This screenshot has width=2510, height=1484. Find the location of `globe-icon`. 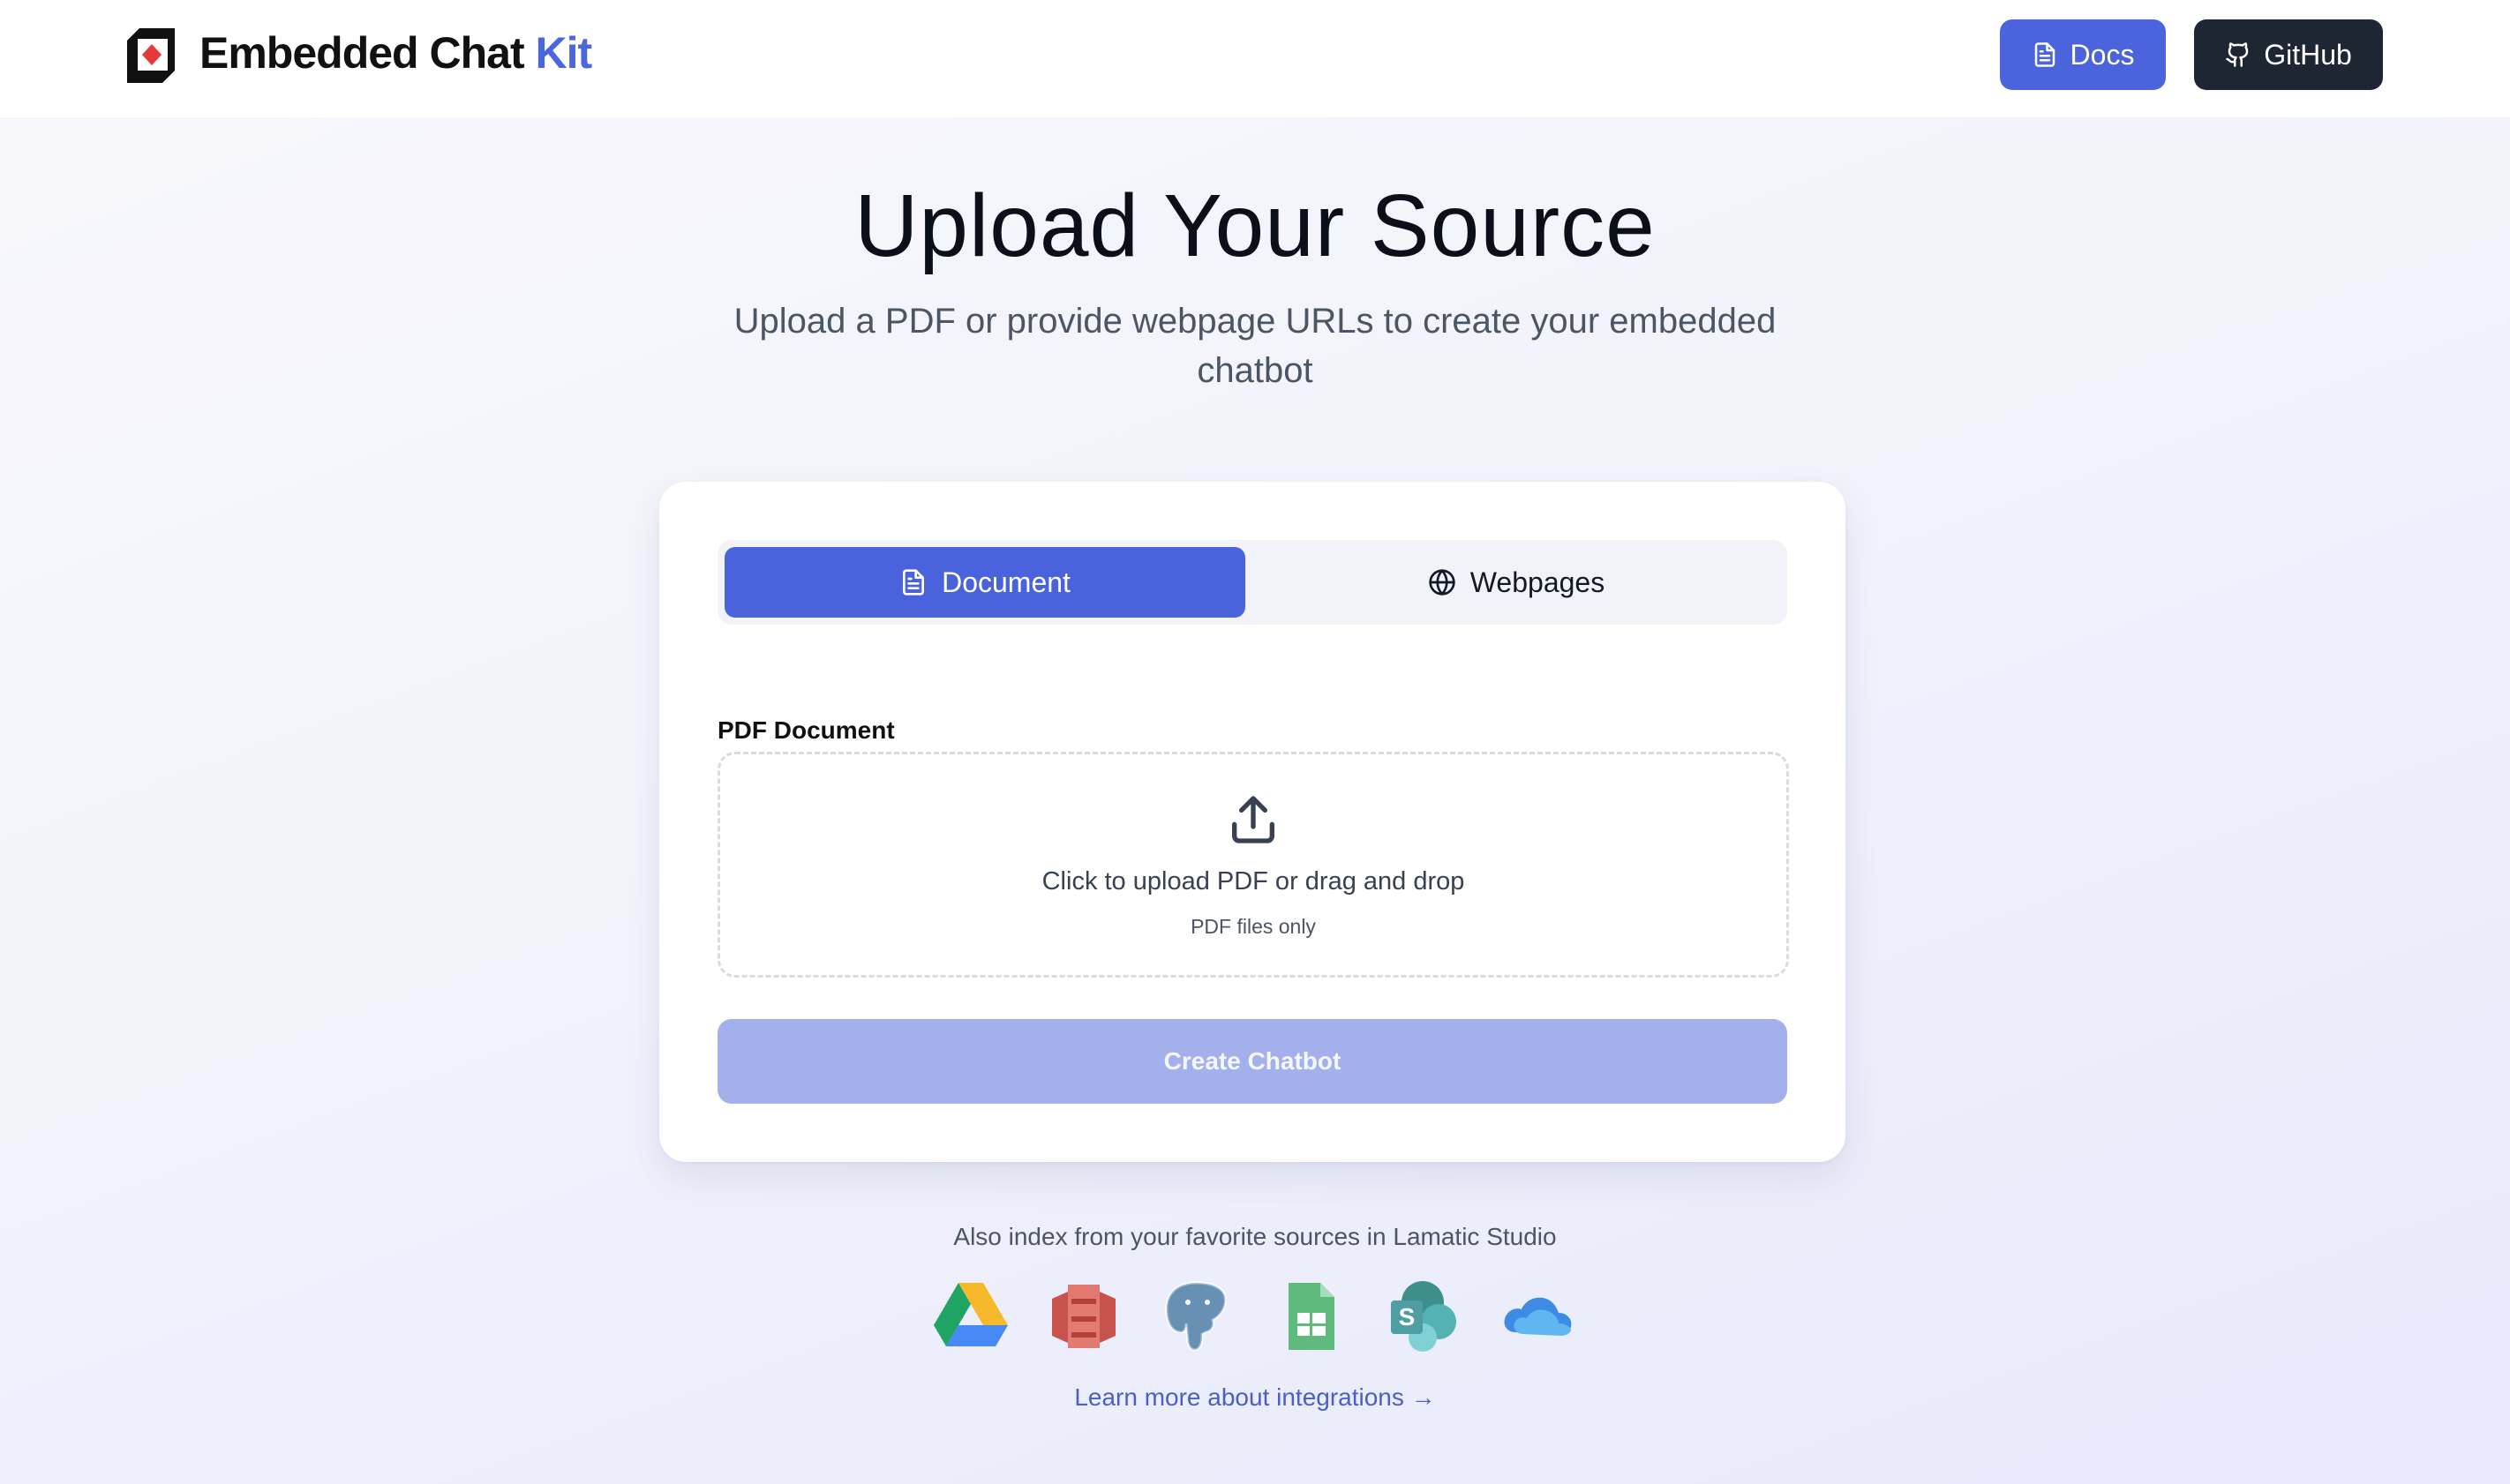

globe-icon is located at coordinates (1442, 582).